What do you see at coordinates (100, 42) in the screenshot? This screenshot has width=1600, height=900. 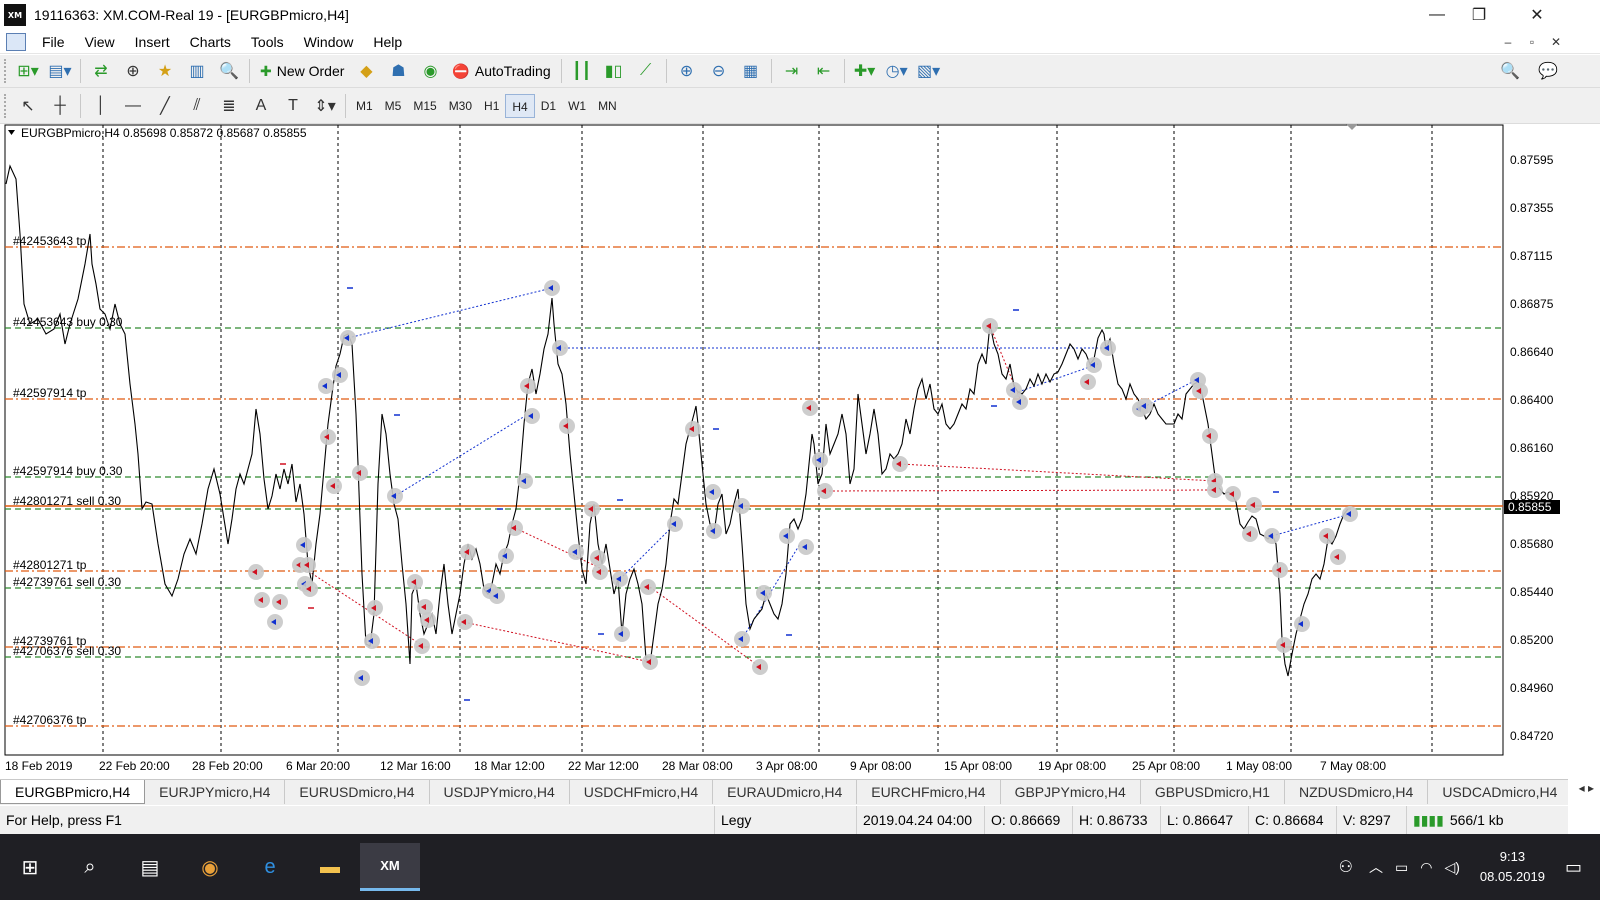 I see `menu-view: View` at bounding box center [100, 42].